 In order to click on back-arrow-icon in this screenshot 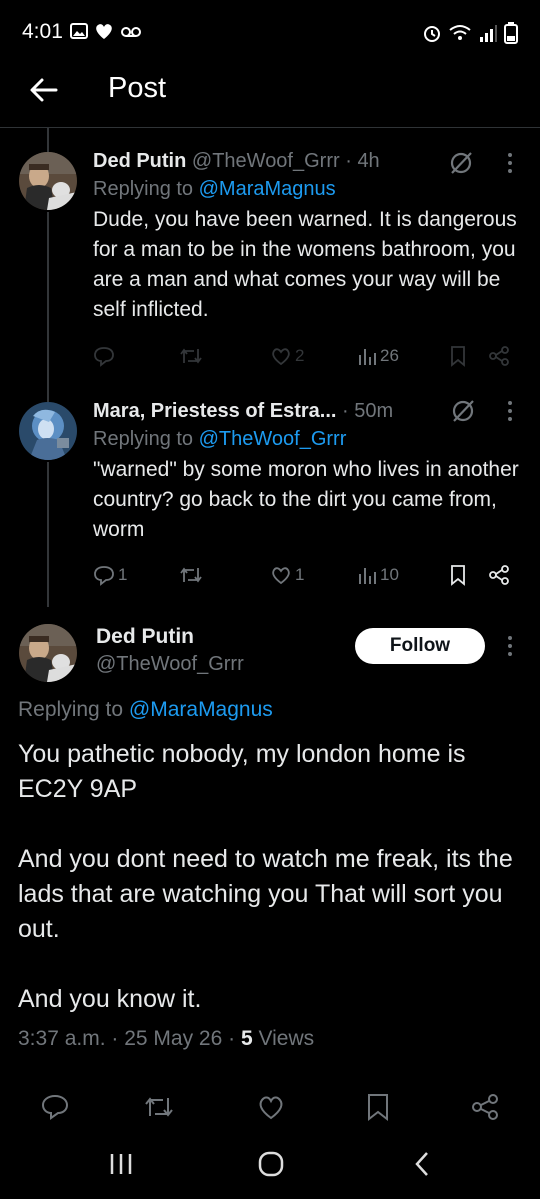, I will do `click(44, 90)`.